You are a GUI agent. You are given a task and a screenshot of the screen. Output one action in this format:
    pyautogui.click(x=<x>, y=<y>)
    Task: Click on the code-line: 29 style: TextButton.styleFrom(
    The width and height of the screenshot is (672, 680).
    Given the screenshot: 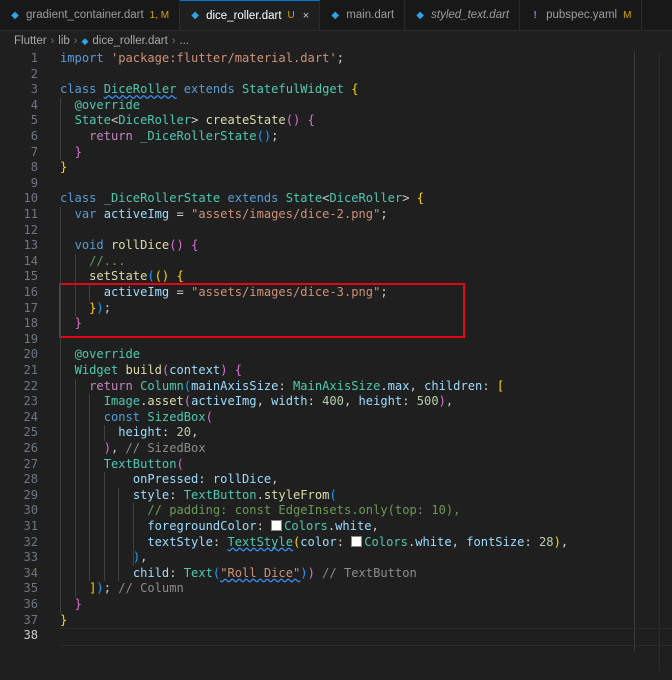 What is the action you would take?
    pyautogui.click(x=336, y=496)
    